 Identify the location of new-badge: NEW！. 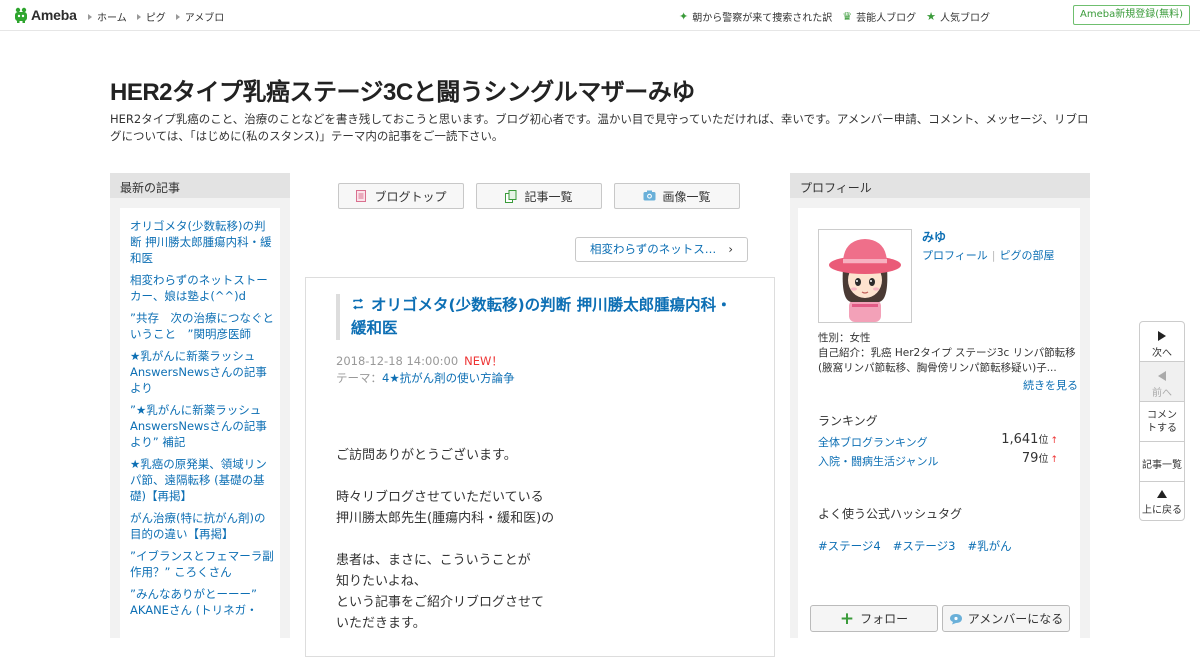
(483, 361).